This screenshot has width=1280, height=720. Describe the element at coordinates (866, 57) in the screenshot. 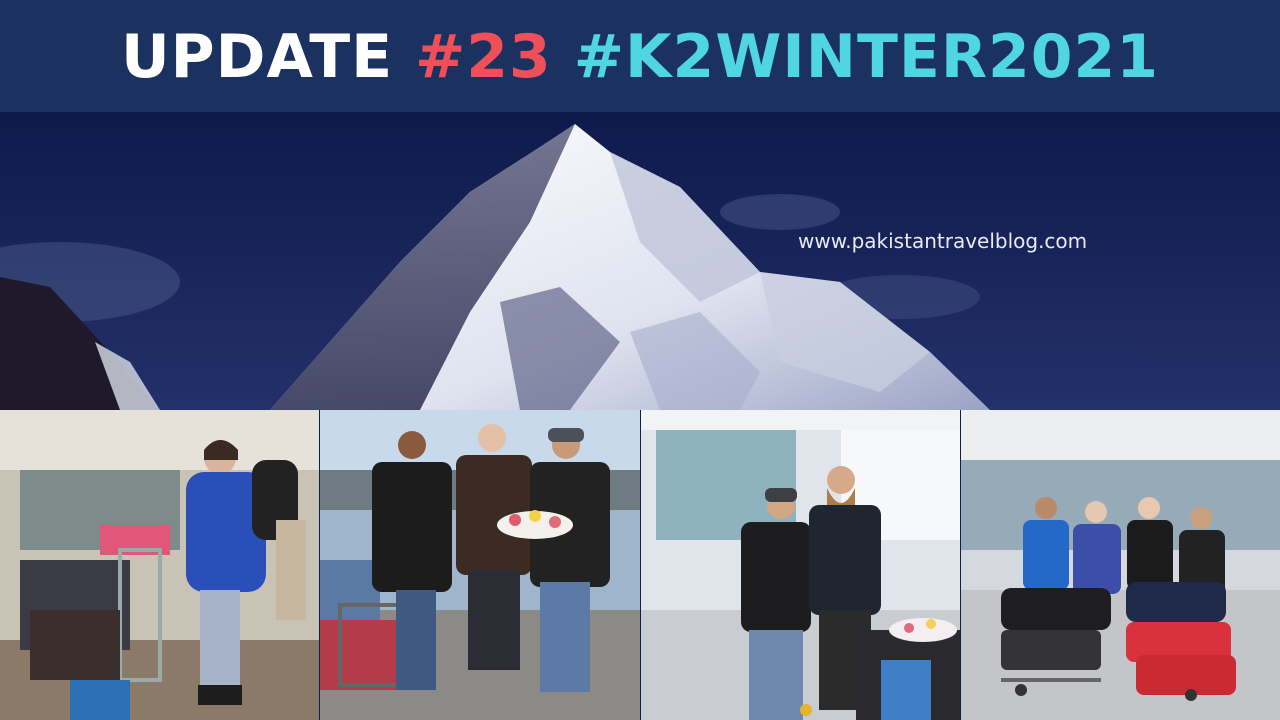

I see `headline-hashtag: #K2WINTER2021` at that location.